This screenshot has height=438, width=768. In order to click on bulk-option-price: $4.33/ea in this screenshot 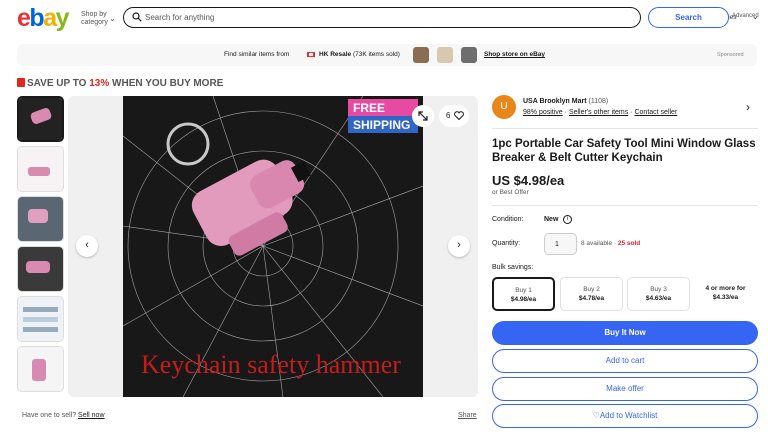, I will do `click(725, 297)`.